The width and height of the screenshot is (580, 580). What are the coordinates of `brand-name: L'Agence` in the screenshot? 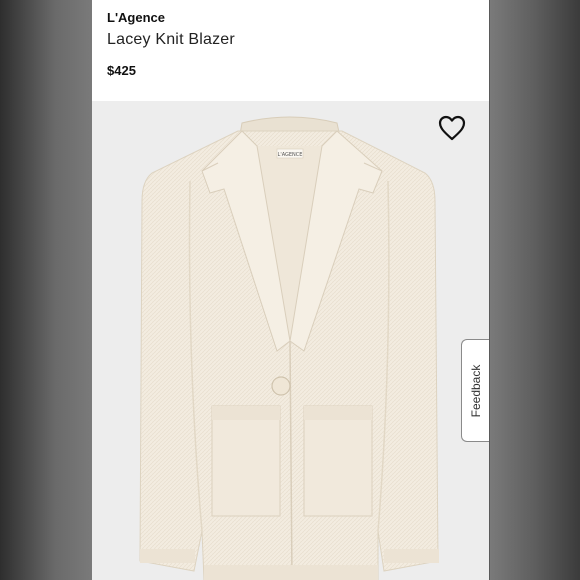 It's located at (136, 17).